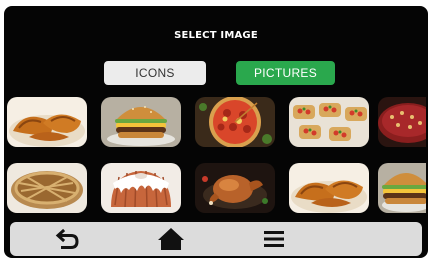  I want to click on home-icon, so click(171, 239).